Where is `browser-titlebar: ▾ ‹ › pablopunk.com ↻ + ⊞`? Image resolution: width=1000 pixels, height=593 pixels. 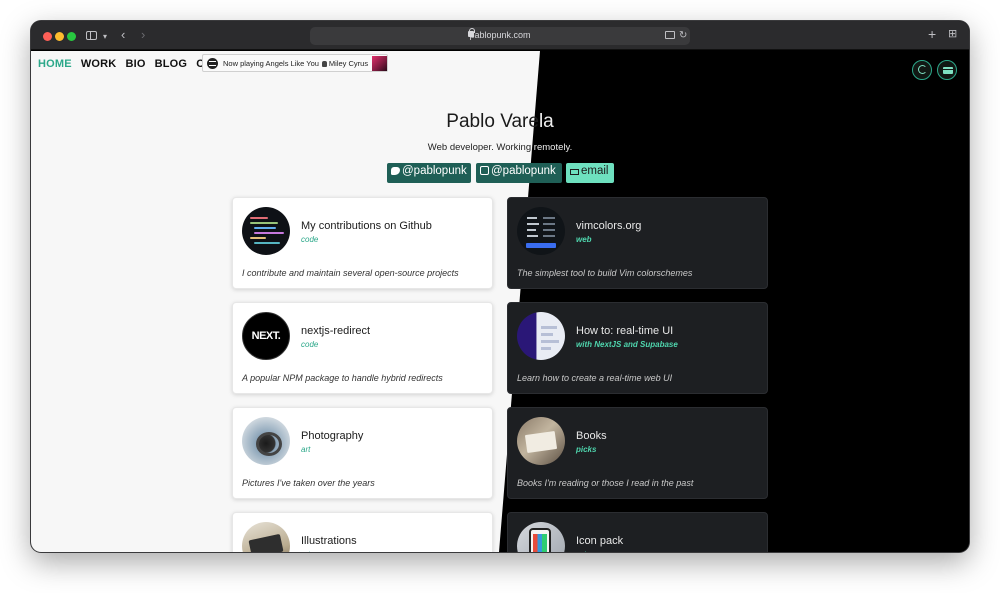
browser-titlebar: ▾ ‹ › pablopunk.com ↻ + ⊞ is located at coordinates (500, 35).